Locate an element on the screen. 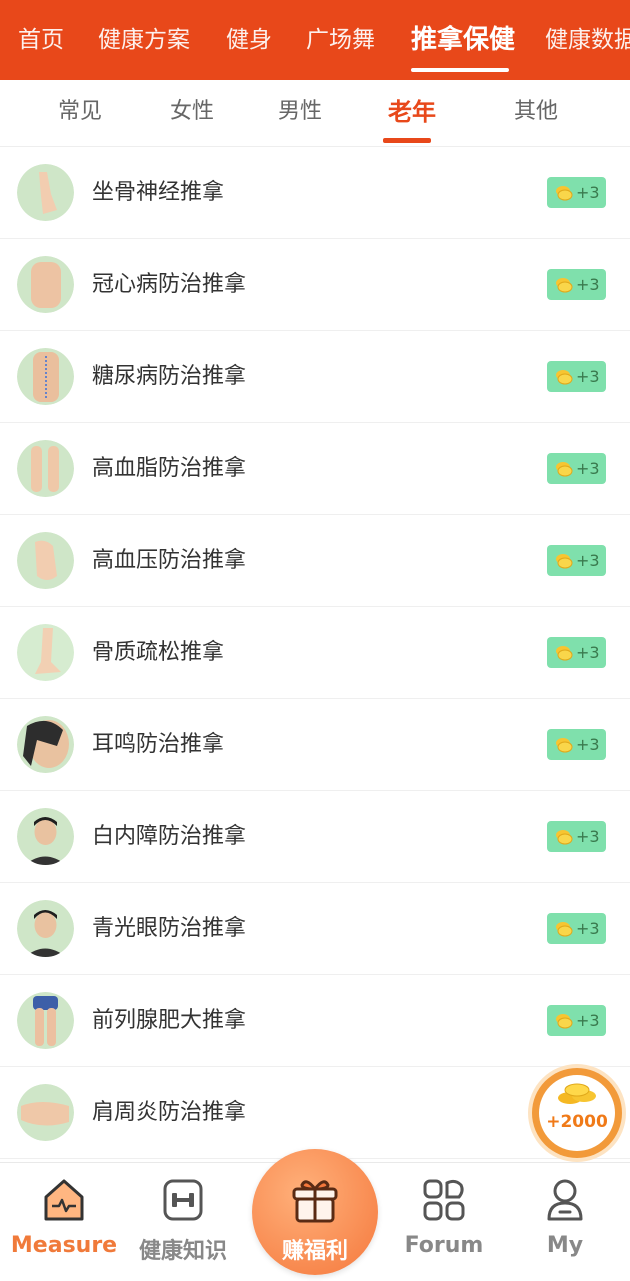 The width and height of the screenshot is (630, 1281). nav-knowledge-label: 健康知识 is located at coordinates (182, 1251).